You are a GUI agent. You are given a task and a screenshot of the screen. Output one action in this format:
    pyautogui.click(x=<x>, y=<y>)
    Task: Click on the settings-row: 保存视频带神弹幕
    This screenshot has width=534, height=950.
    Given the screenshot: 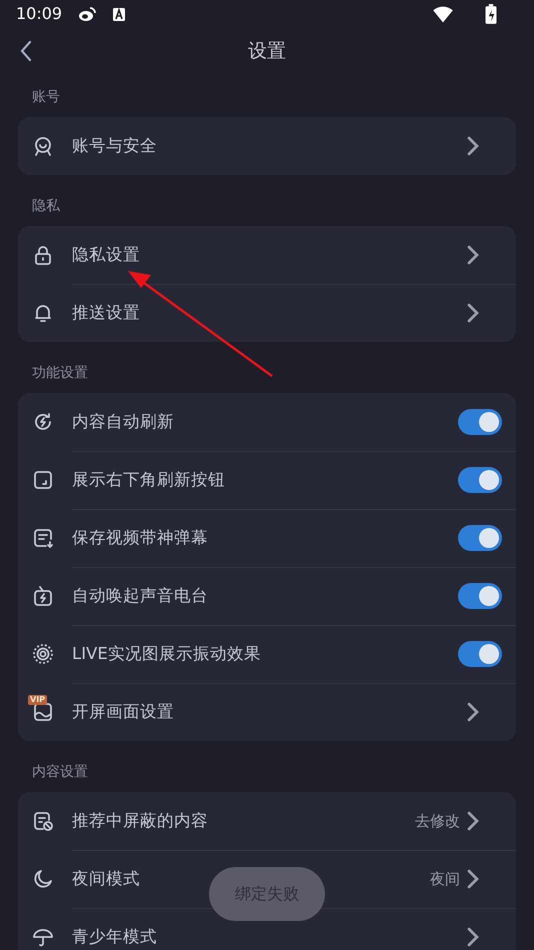 What is the action you would take?
    pyautogui.click(x=267, y=538)
    